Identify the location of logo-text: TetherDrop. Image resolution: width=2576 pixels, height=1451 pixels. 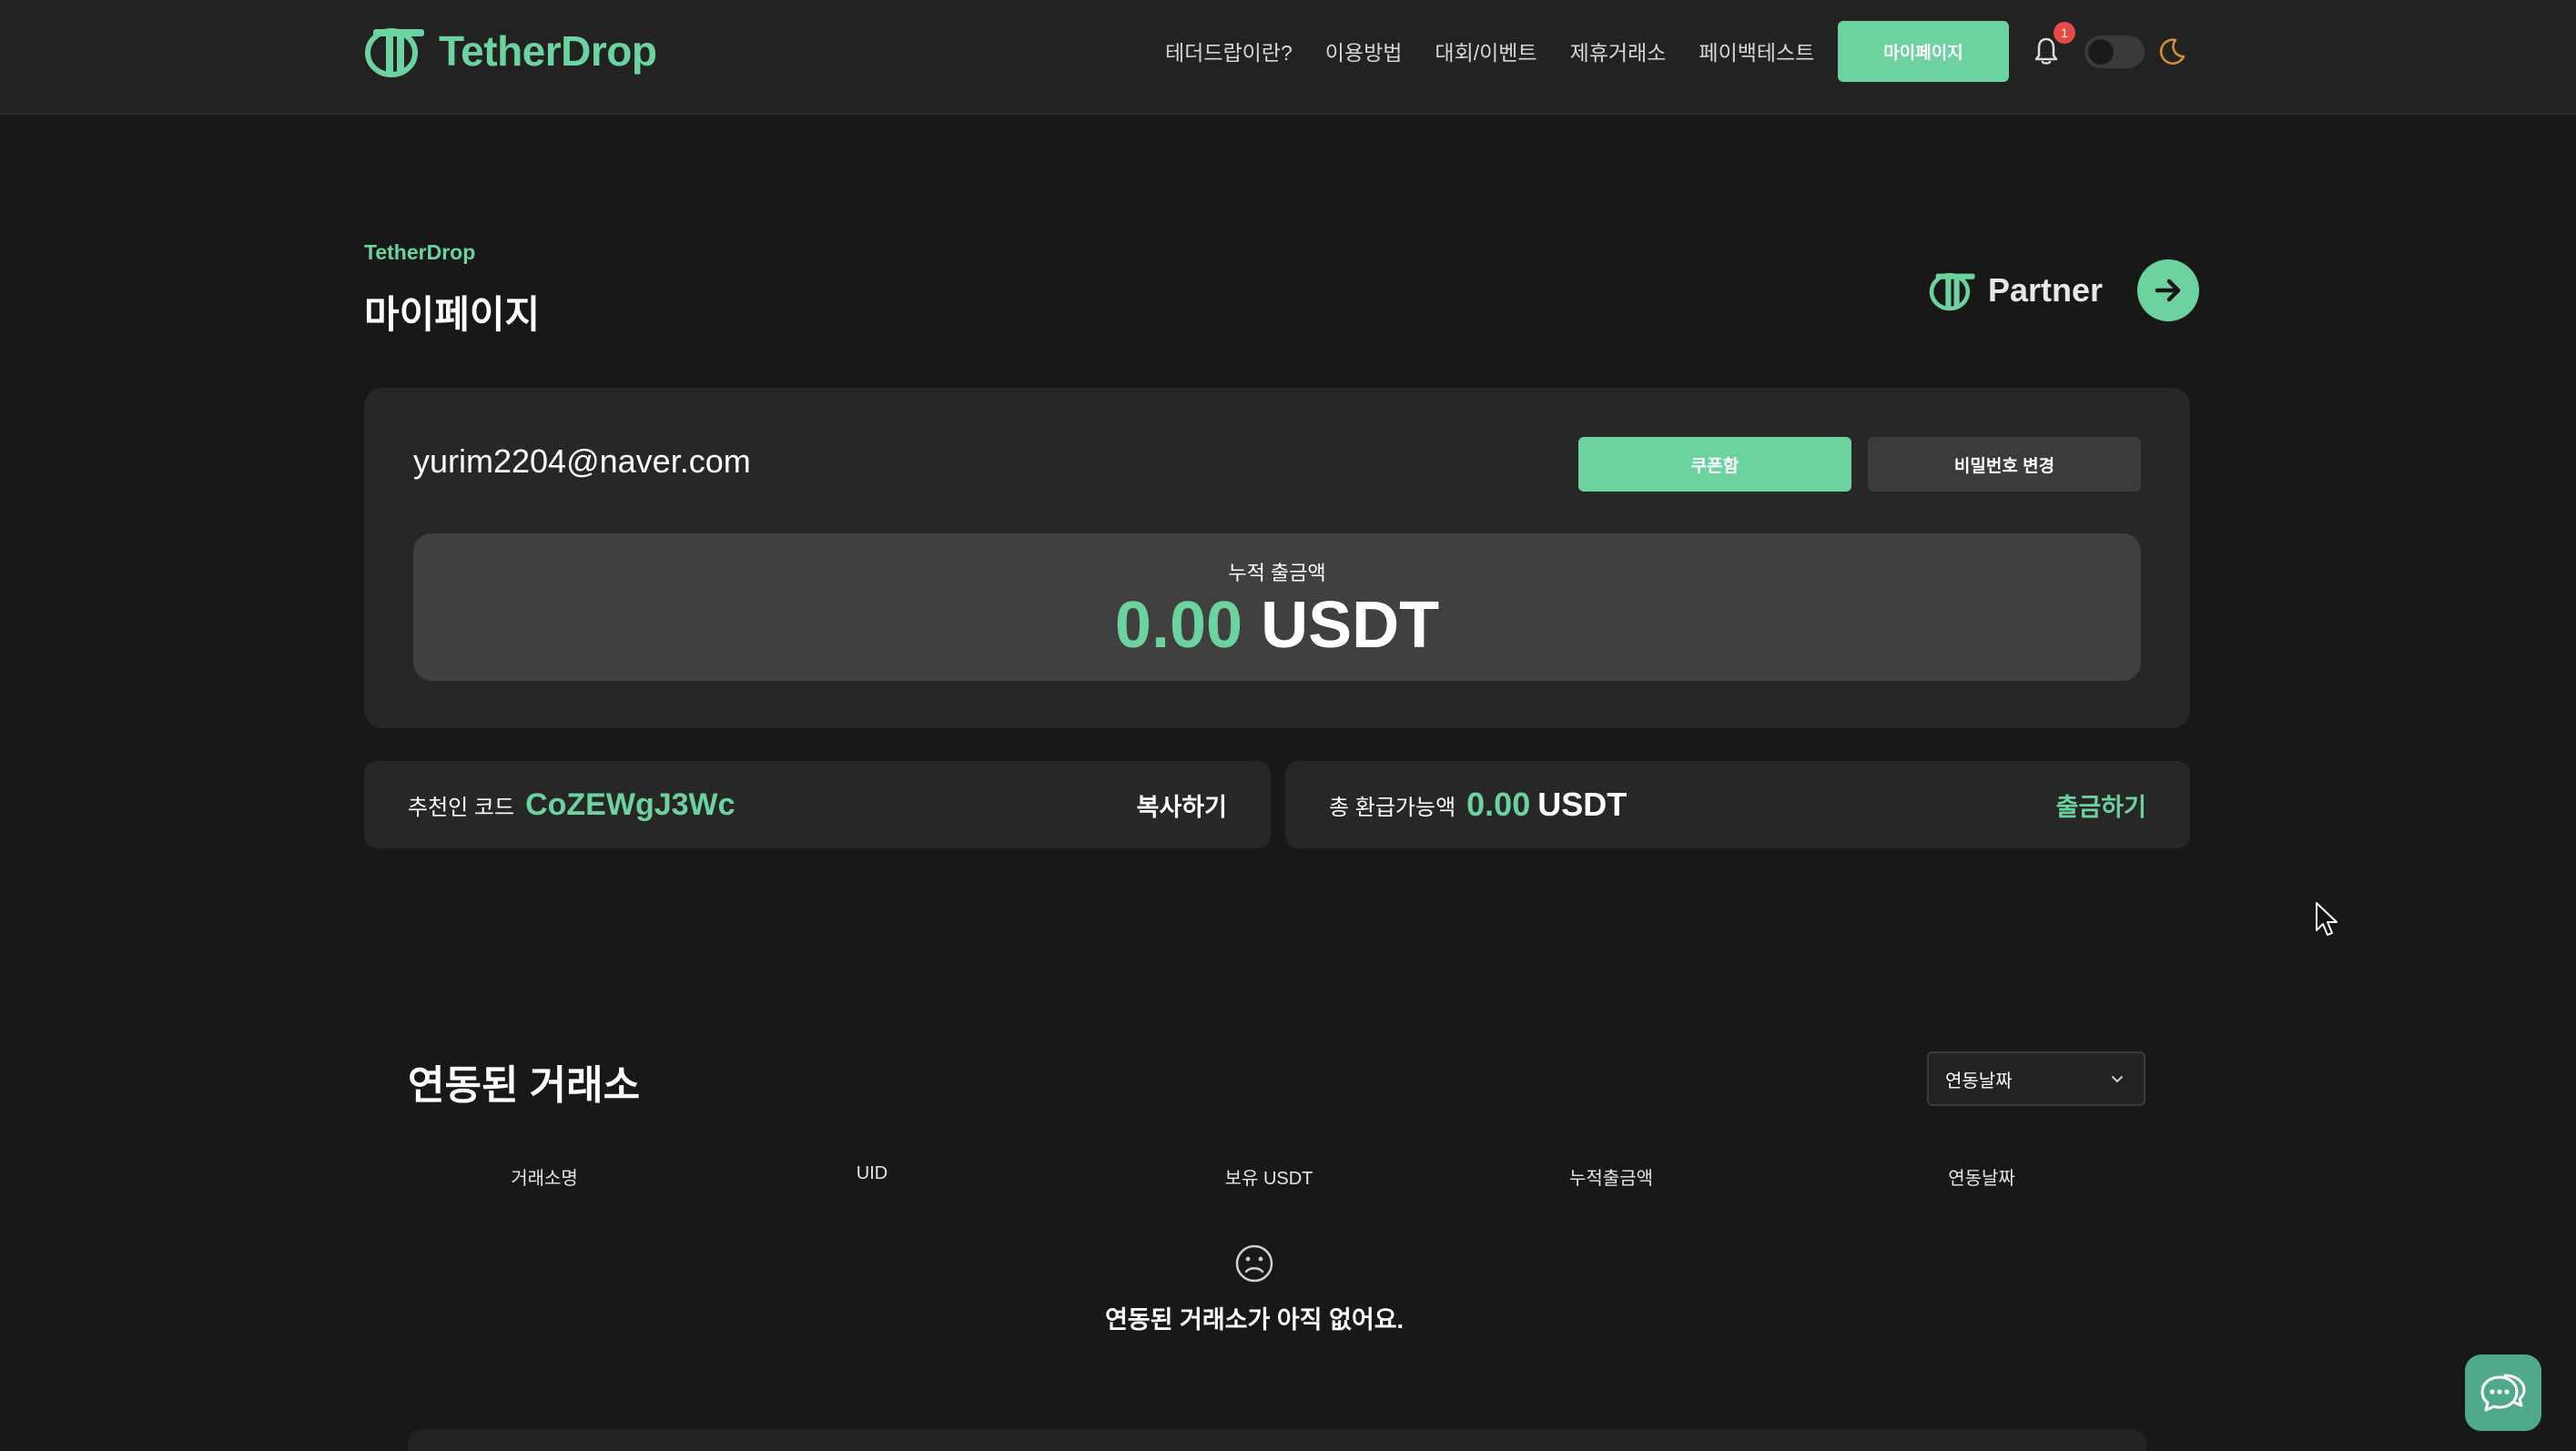
(548, 51).